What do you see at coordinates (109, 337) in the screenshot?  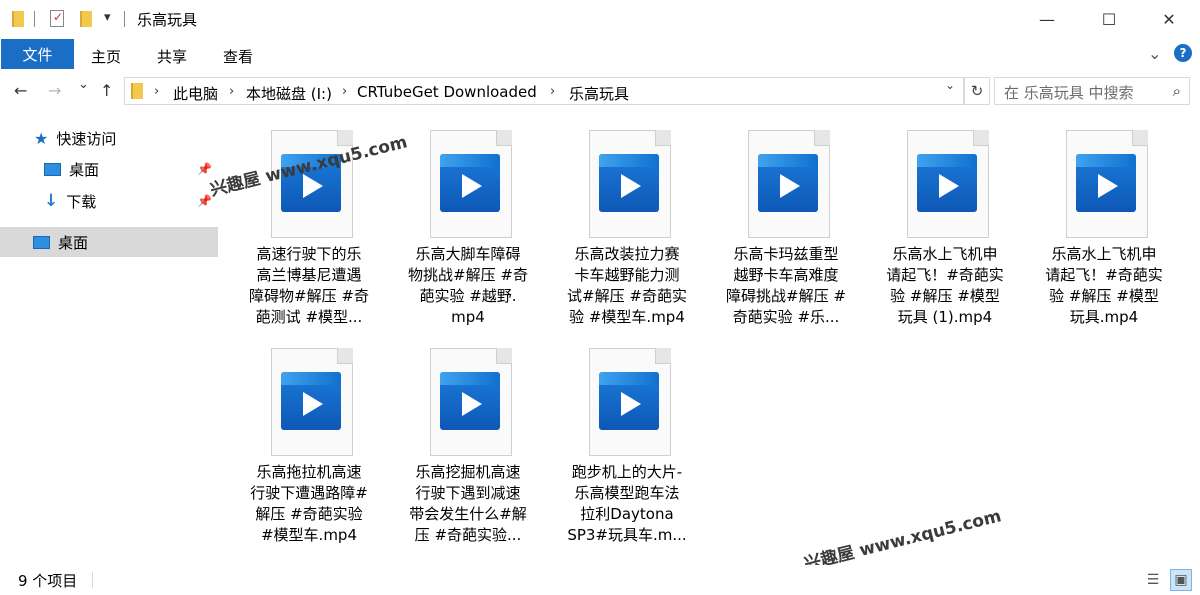 I see `navigation-pane: ★ 快速访问 桌面 📌 ↓ 下载 📌 桌面` at bounding box center [109, 337].